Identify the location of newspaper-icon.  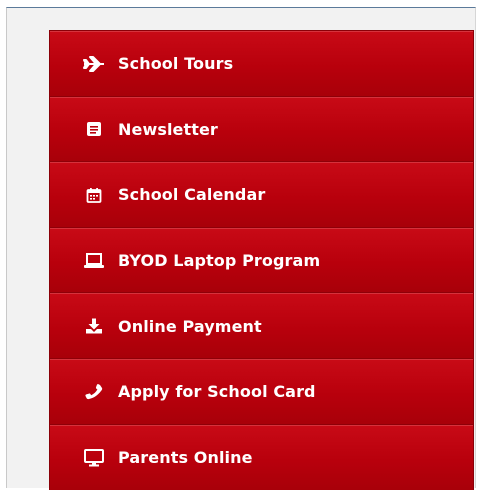
(94, 129).